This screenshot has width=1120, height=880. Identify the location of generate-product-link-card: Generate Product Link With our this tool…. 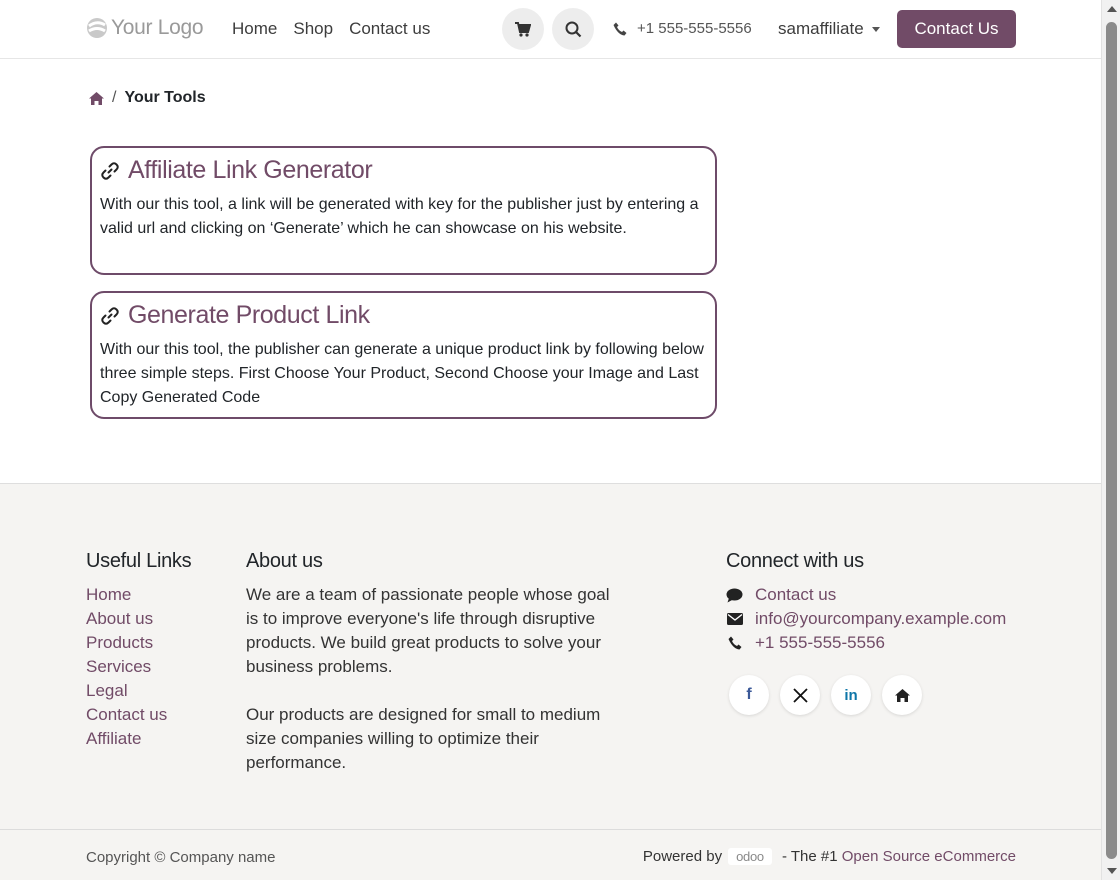
(403, 355).